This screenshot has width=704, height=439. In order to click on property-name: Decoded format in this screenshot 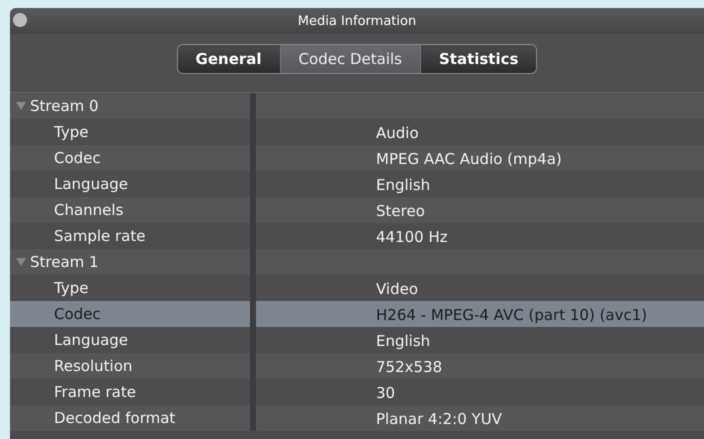, I will do `click(114, 418)`.